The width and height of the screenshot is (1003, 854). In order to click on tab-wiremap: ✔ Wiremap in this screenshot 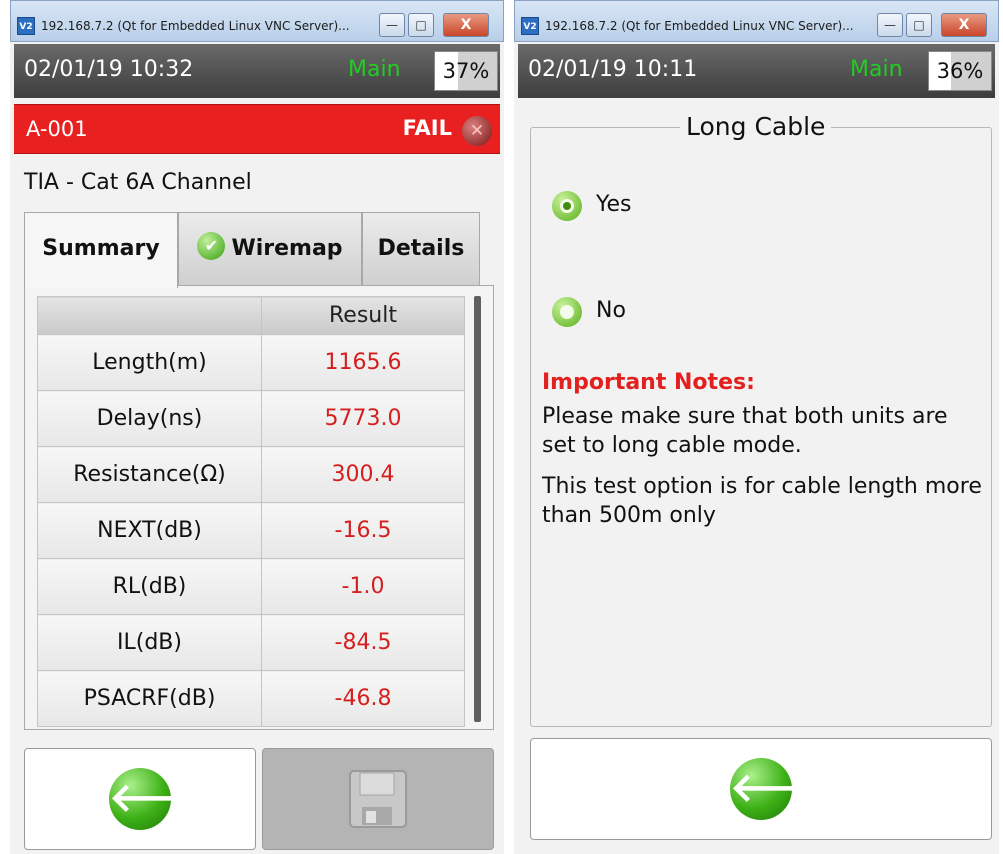, I will do `click(270, 249)`.